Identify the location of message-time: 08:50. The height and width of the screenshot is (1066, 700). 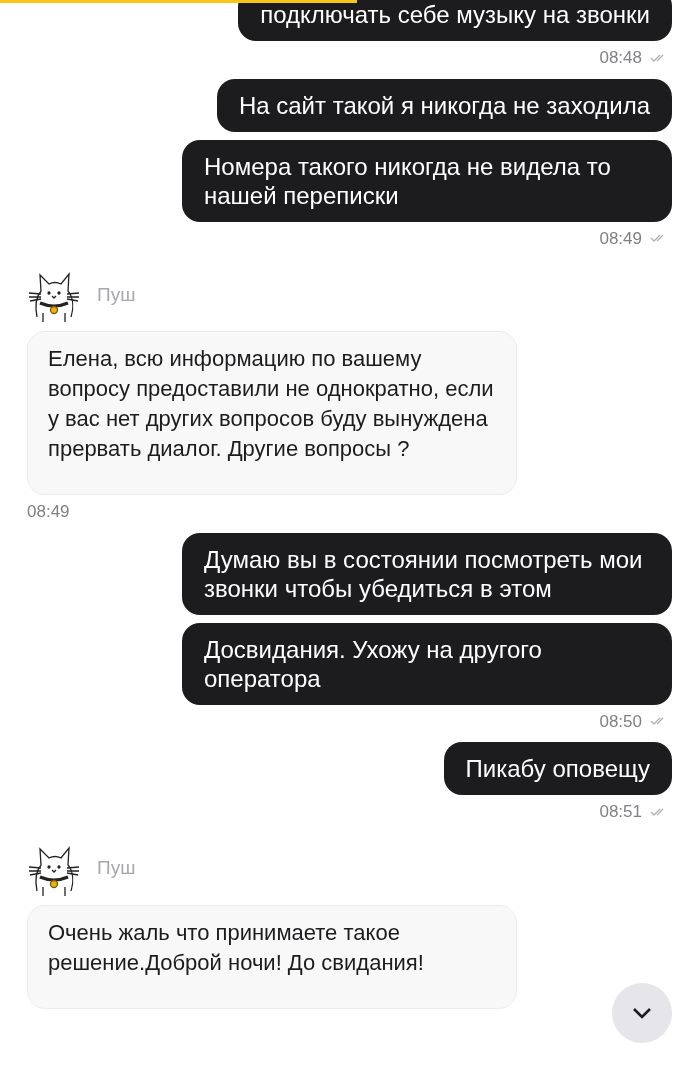
(620, 721).